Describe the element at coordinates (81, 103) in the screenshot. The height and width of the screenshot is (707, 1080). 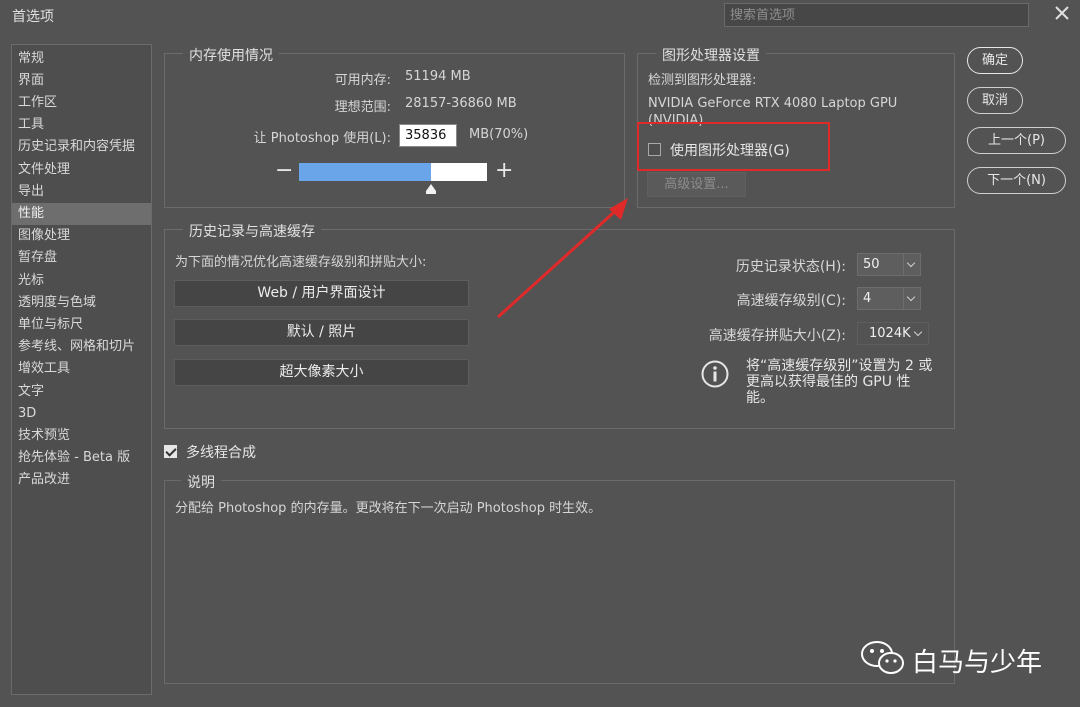
I see `sidebar-item-workspace: 工作区` at that location.